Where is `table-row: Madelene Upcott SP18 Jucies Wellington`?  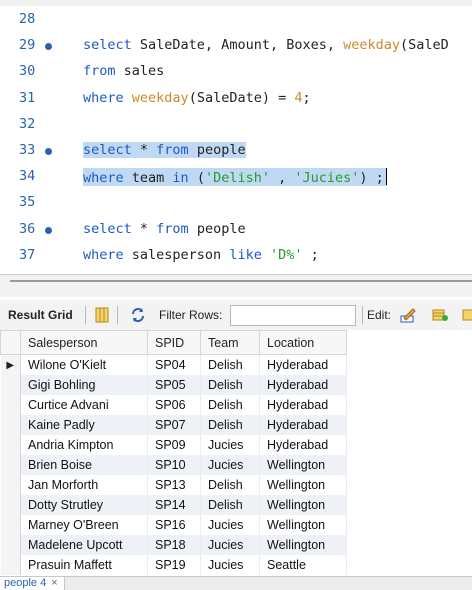
table-row: Madelene Upcott SP18 Jucies Wellington is located at coordinates (173, 545).